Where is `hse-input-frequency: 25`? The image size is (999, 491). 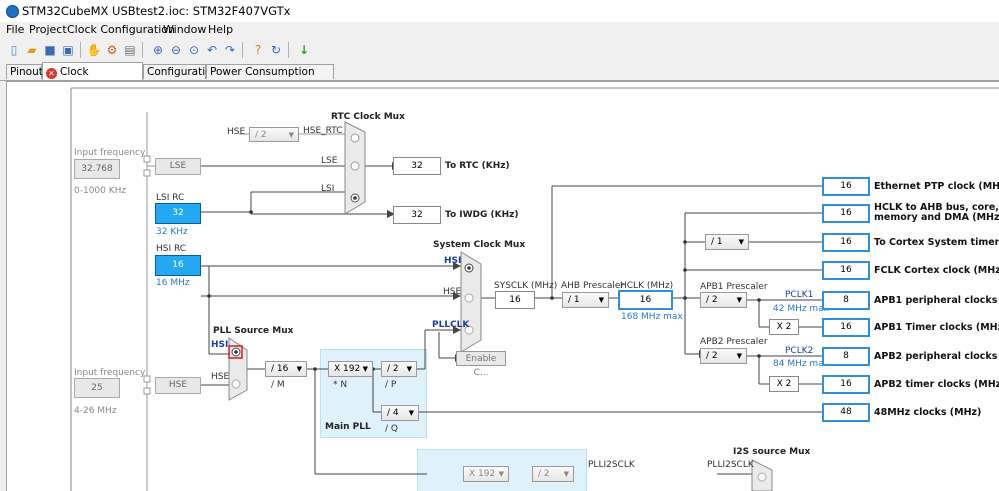
hse-input-frequency: 25 is located at coordinates (97, 388).